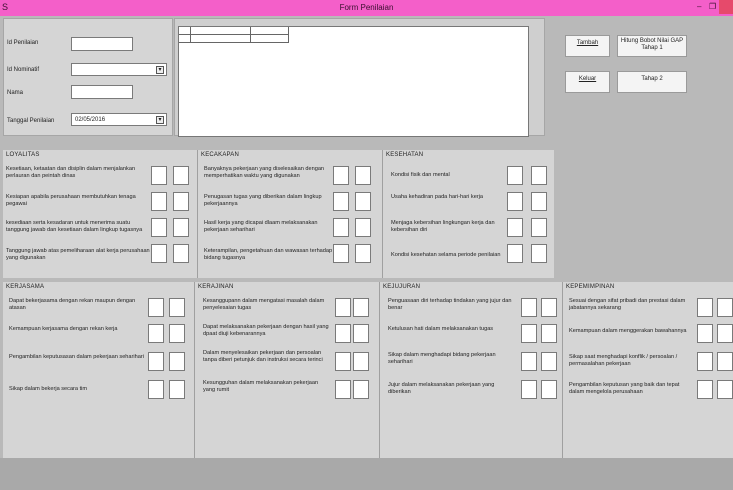 The width and height of the screenshot is (733, 490). What do you see at coordinates (361, 333) in the screenshot?
I see `kerajinan-q2-gap` at bounding box center [361, 333].